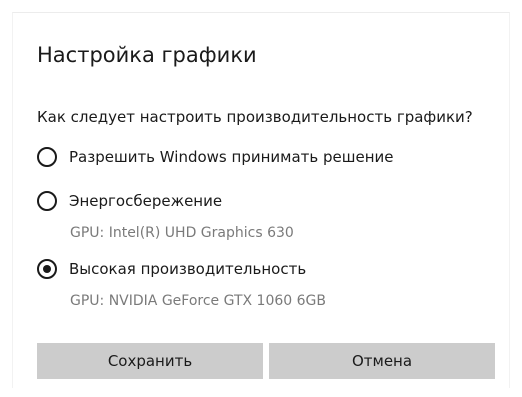 The image size is (522, 397). I want to click on option-let-windows-decide: Разрешить Windows принимать решение, so click(215, 157).